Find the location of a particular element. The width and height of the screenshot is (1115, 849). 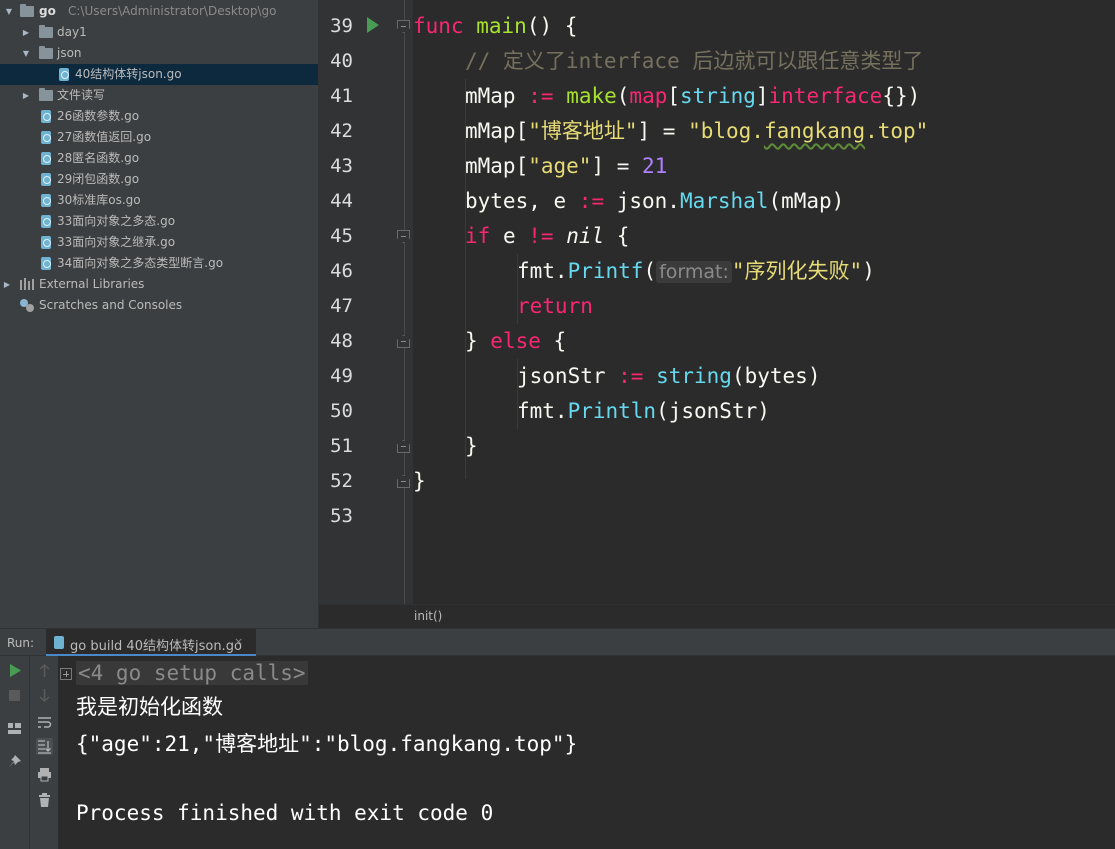

tree-file-selected: 40结构体转json.go is located at coordinates (159, 74).